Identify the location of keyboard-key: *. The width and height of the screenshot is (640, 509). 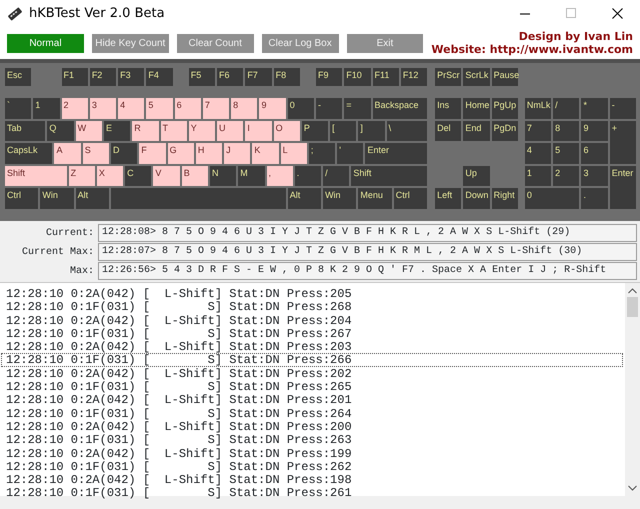
(594, 108).